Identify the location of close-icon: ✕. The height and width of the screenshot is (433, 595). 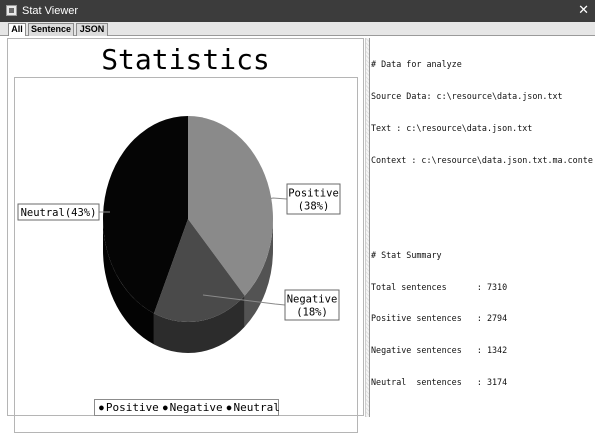
(583, 10).